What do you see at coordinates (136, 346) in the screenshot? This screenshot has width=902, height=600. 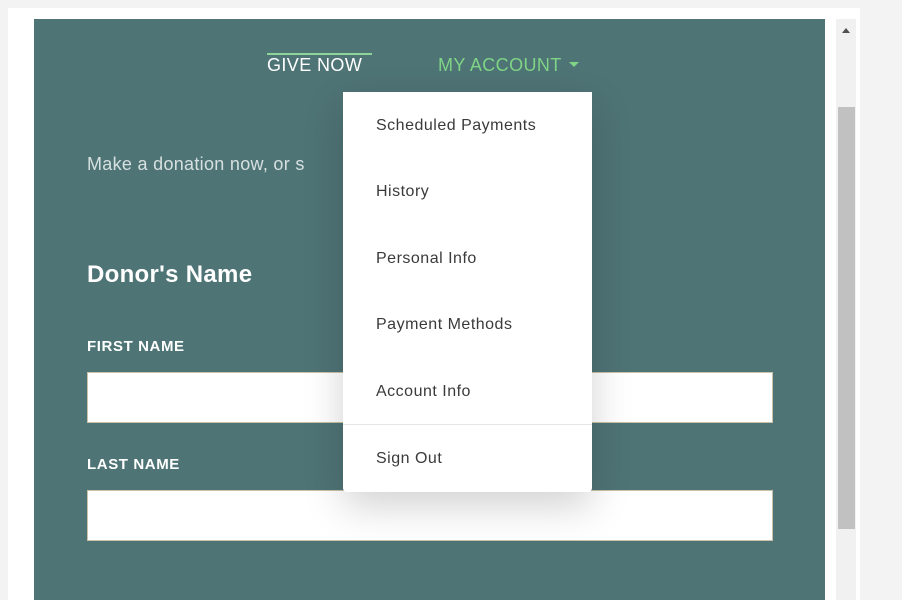 I see `first-name-label: FIRST NAME` at bounding box center [136, 346].